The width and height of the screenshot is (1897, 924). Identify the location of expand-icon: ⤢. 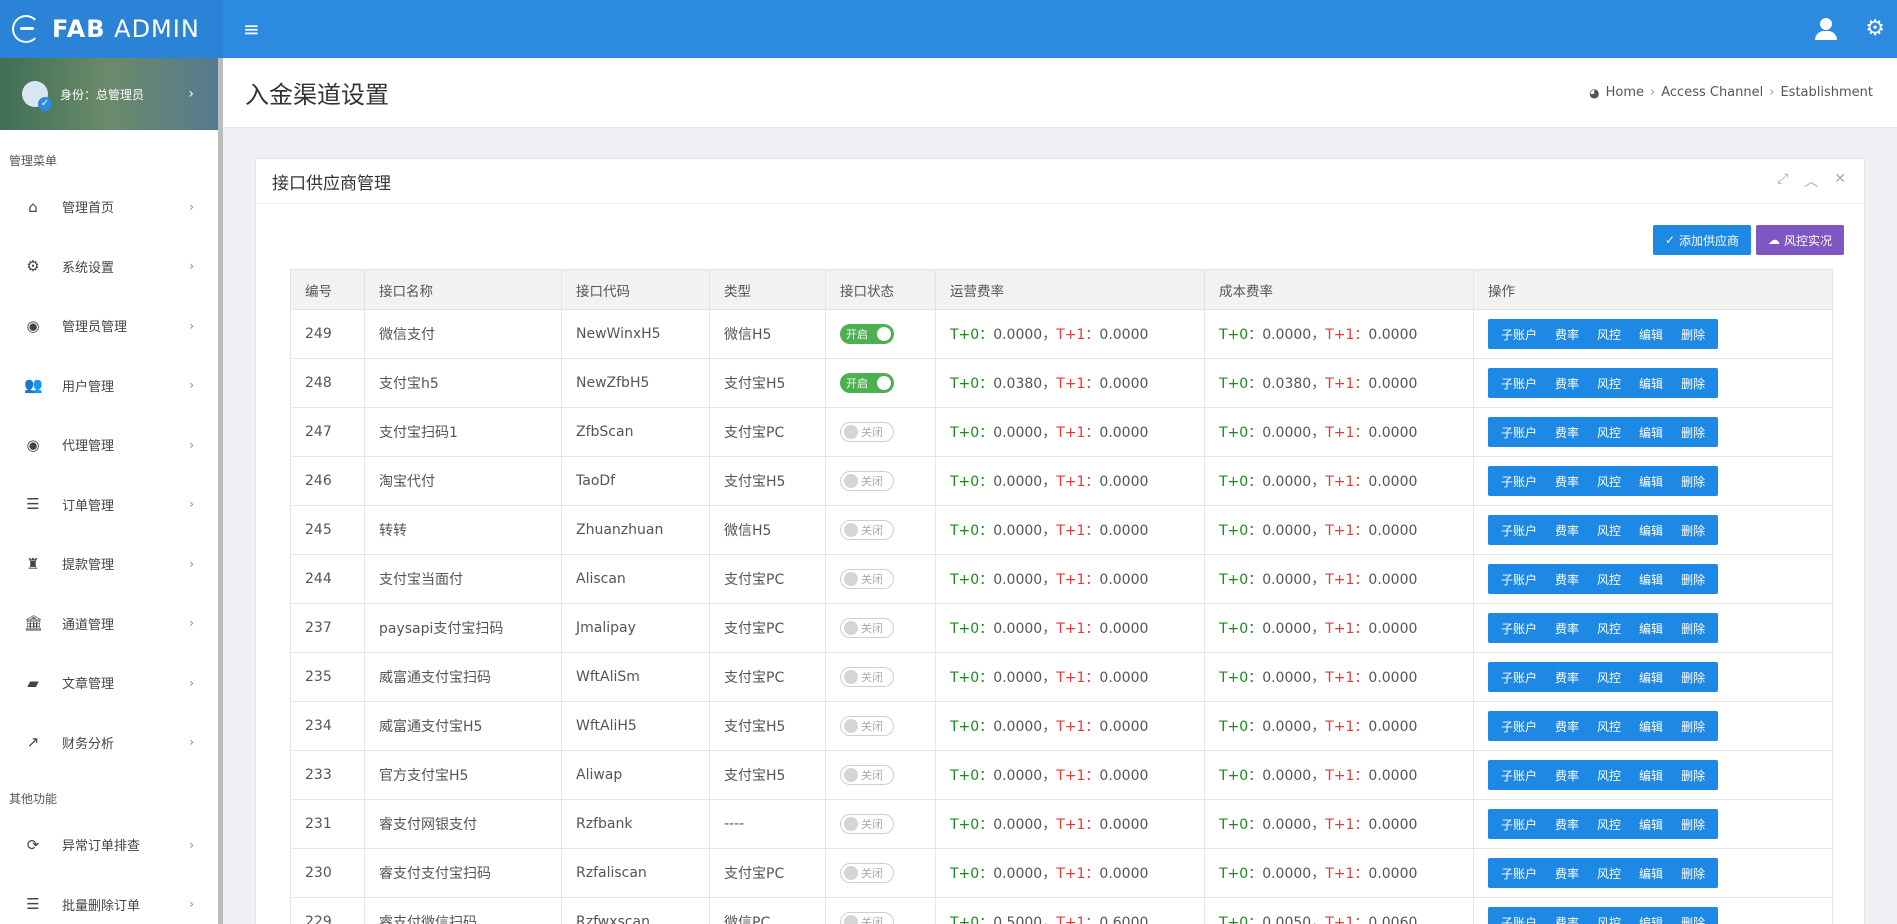
(1782, 181).